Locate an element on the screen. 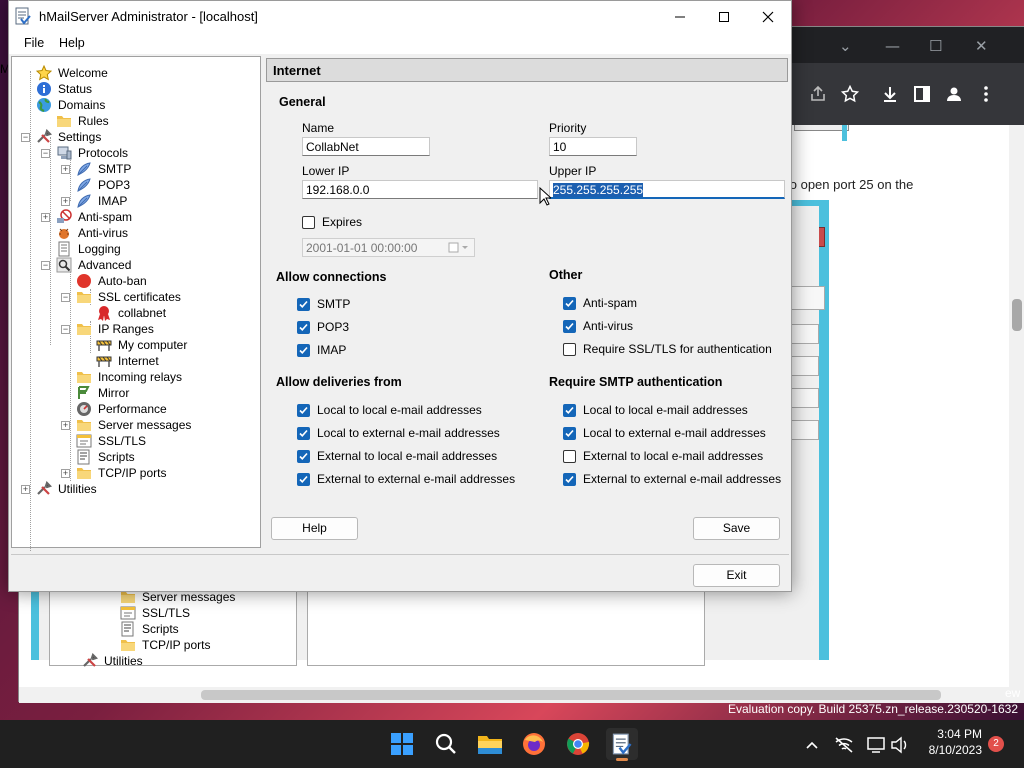  require-smtp-auth-checkbox-1: Local to external e-mail addresses is located at coordinates (664, 433).